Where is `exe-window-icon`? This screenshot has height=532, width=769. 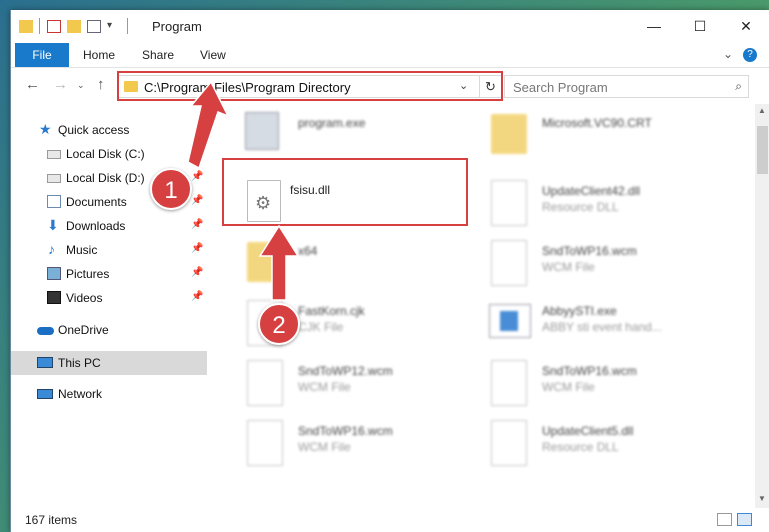
exe-window-icon is located at coordinates (510, 321).